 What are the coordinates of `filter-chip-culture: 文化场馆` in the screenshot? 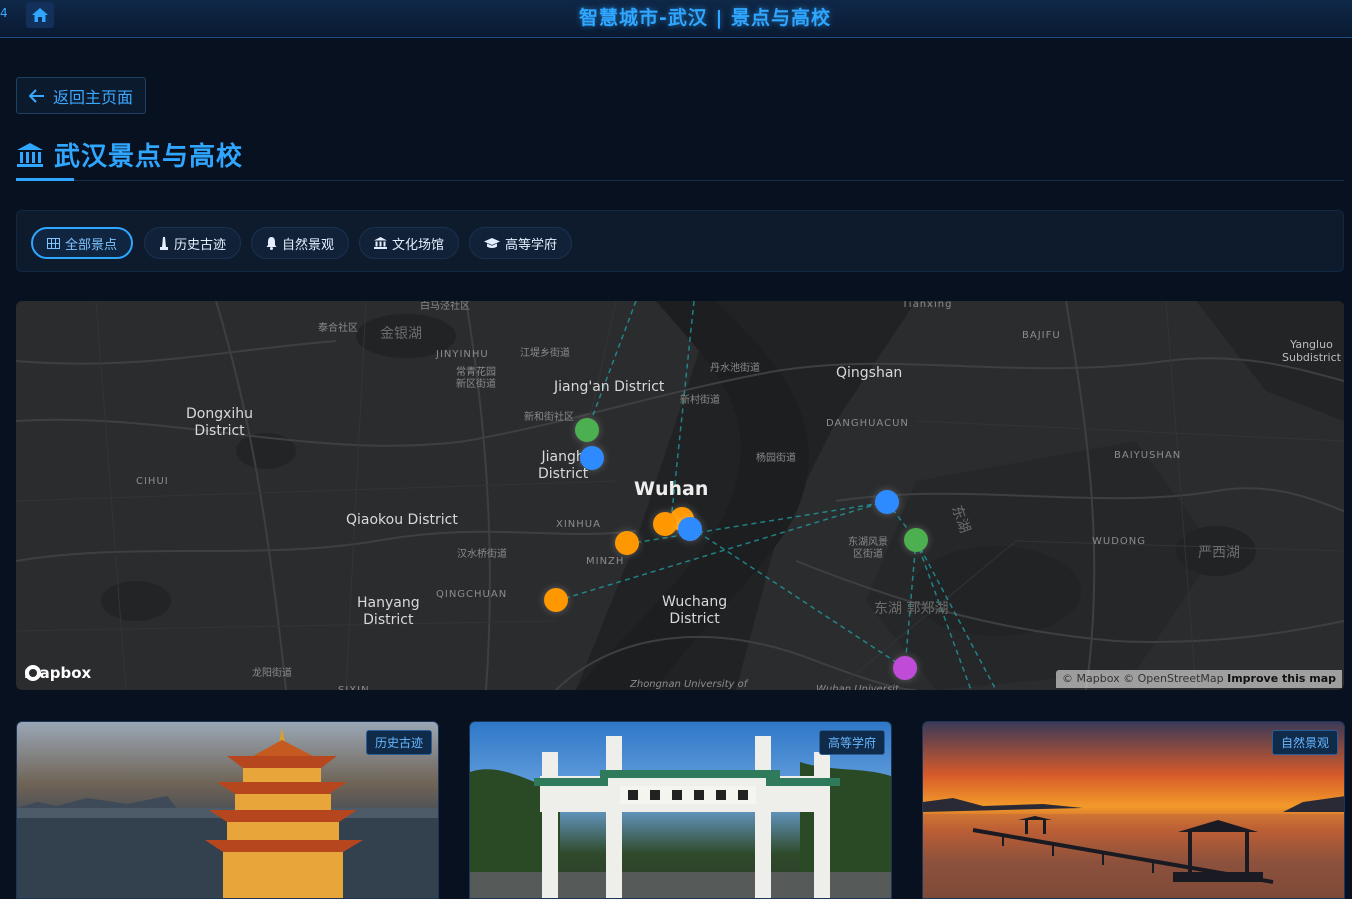 It's located at (409, 243).